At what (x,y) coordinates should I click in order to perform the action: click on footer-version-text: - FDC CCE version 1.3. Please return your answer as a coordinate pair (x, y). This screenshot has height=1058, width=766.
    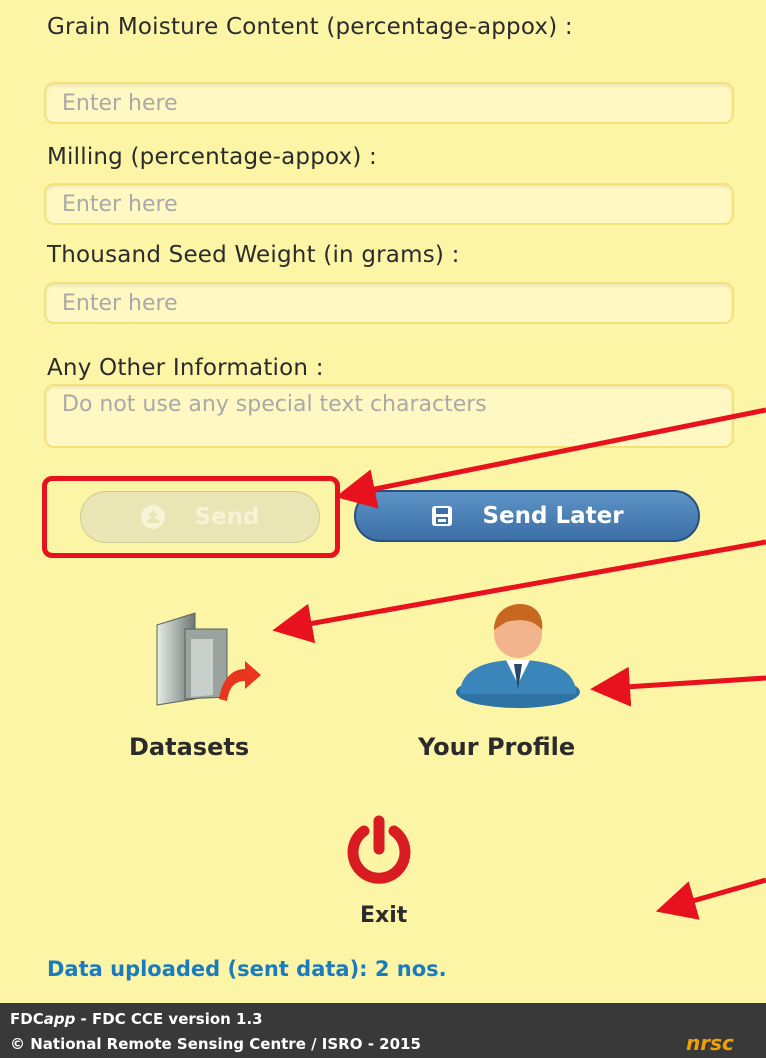
    Looking at the image, I should click on (169, 1019).